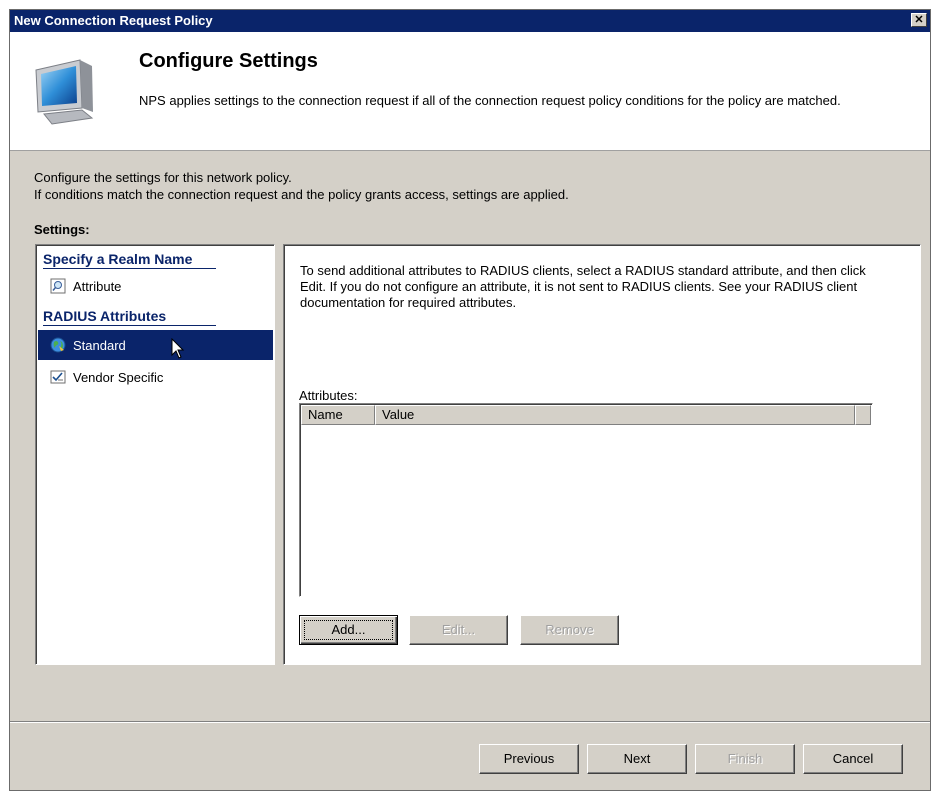 This screenshot has height=794, width=933. What do you see at coordinates (129, 317) in the screenshot?
I see `nav-group-radius: RADIUS Attributes` at bounding box center [129, 317].